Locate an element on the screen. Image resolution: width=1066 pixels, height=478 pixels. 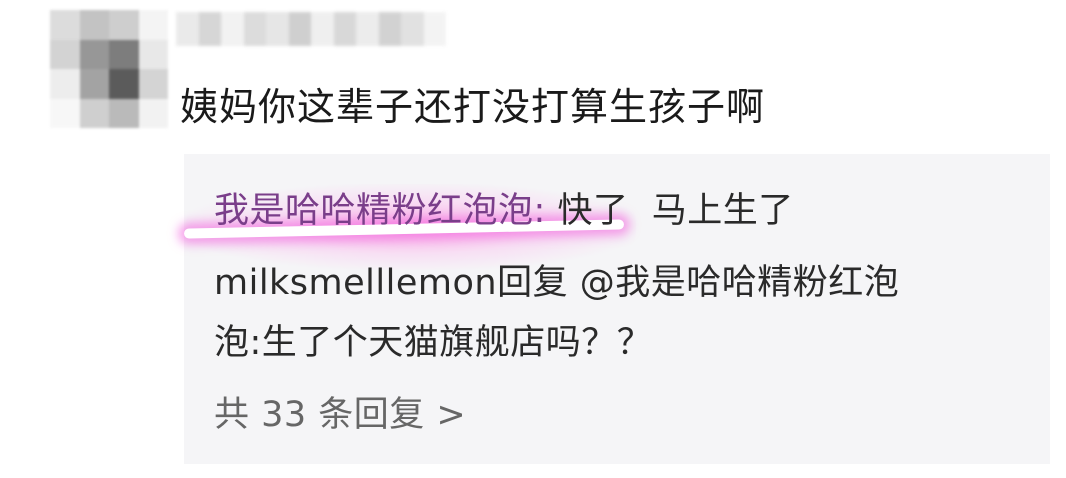
more-replies-link: 共 33 条回复 > is located at coordinates (340, 411).